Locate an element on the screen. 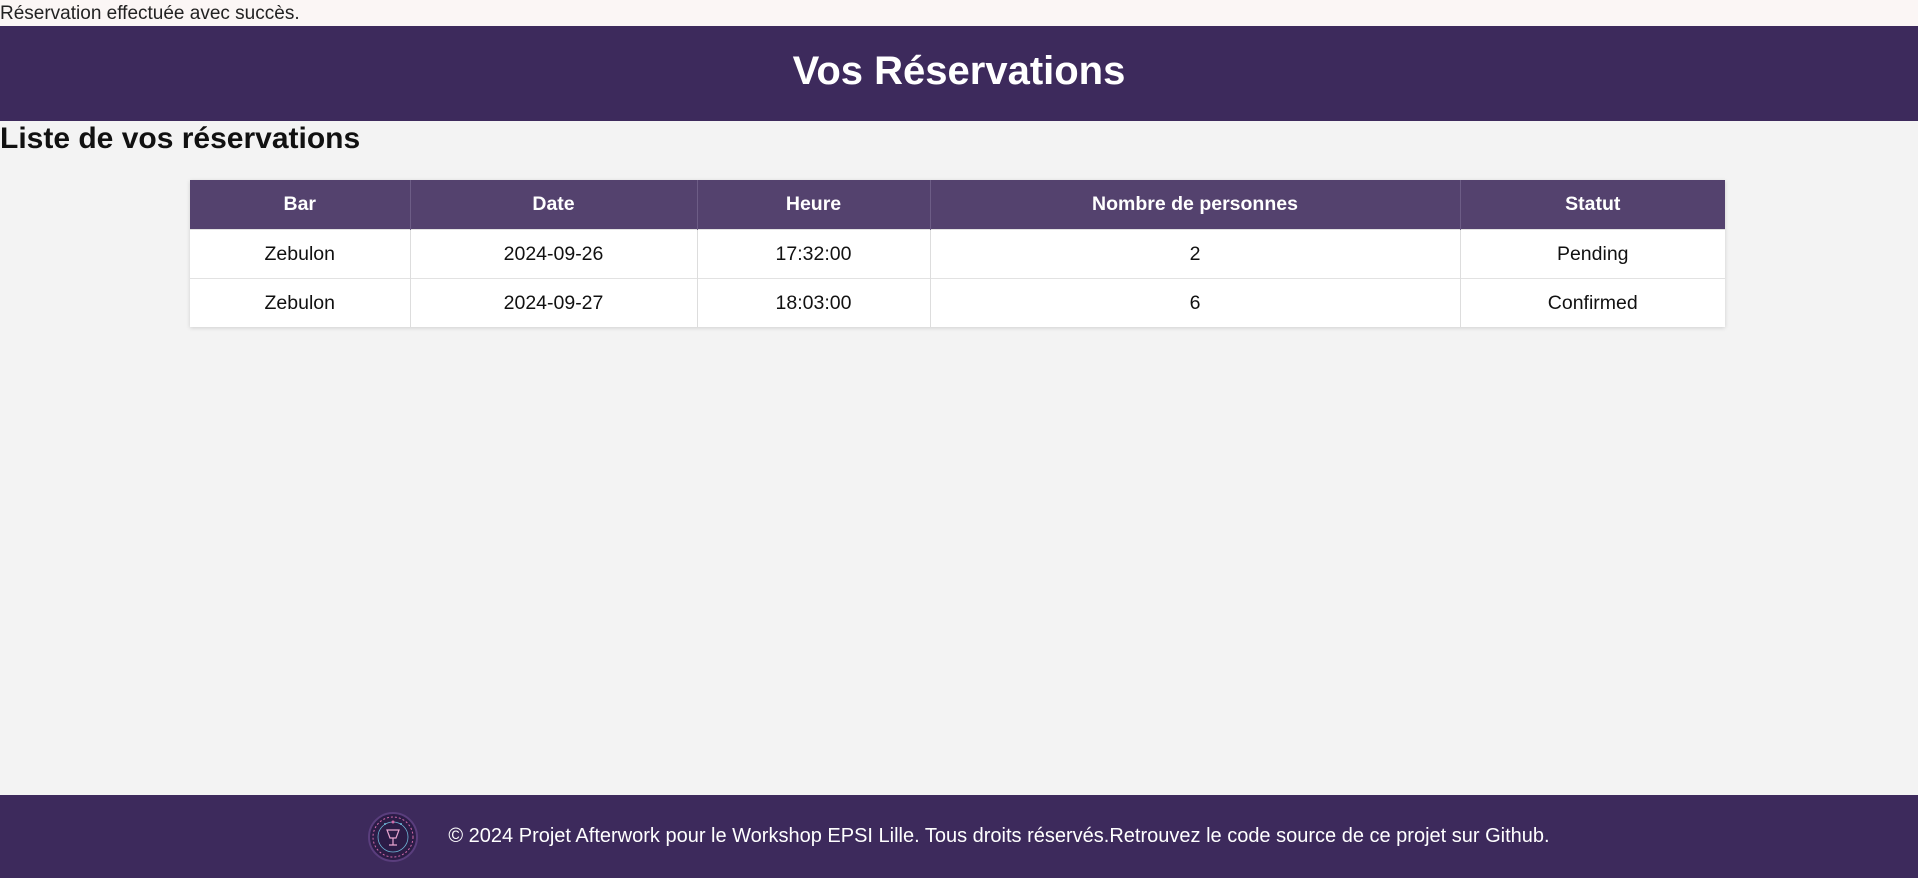 The image size is (1918, 878). cell-date: 2024-09-26 is located at coordinates (554, 254).